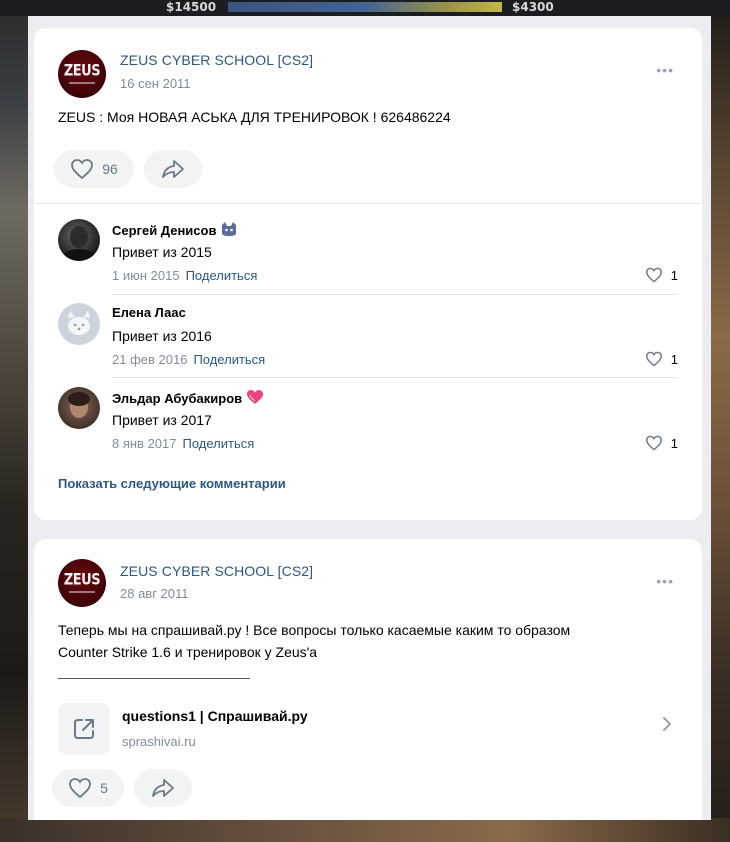 The width and height of the screenshot is (730, 842). What do you see at coordinates (162, 336) in the screenshot?
I see `comment-text: Привет из 2016` at bounding box center [162, 336].